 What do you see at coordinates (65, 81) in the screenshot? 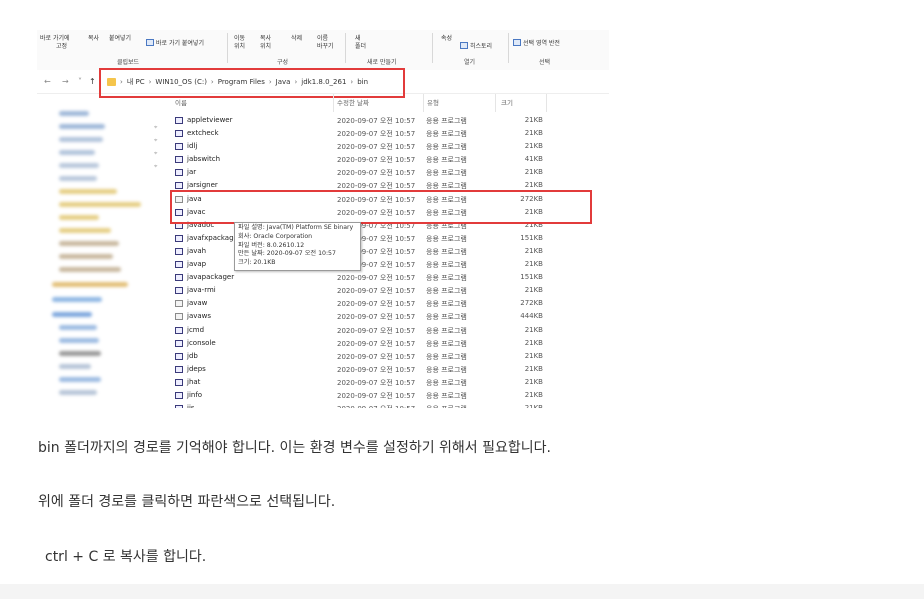
I see `forward-arrow-icon: →` at bounding box center [65, 81].